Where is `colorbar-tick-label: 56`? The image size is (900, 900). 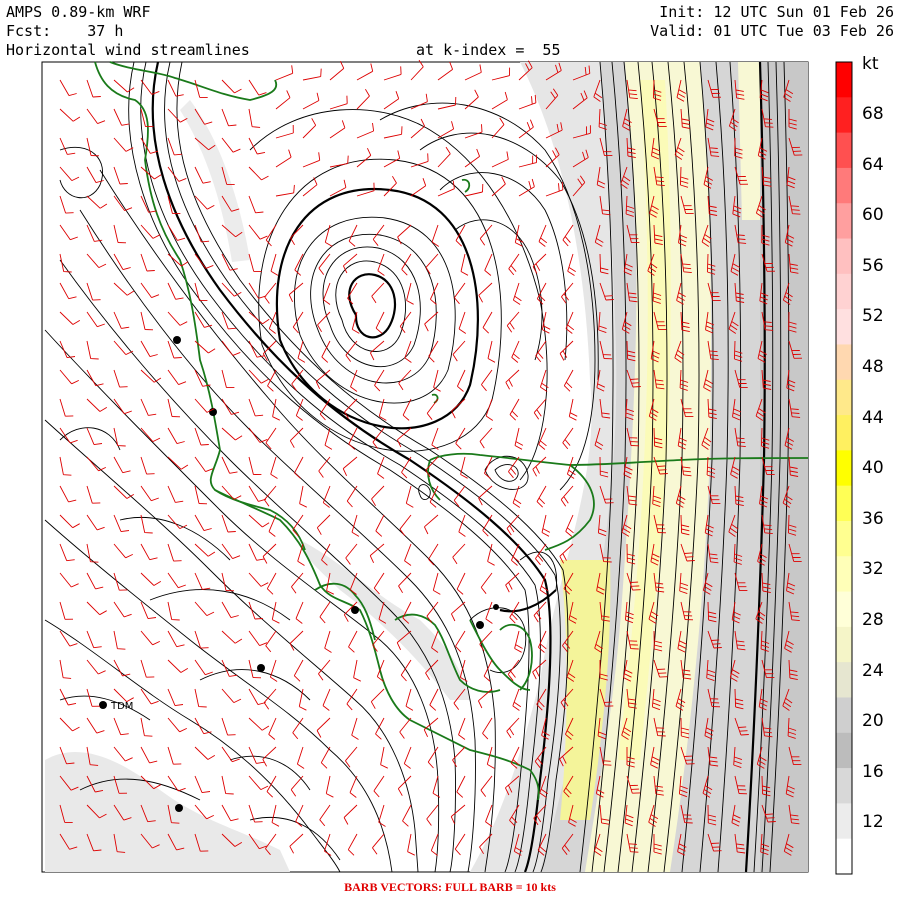 colorbar-tick-label: 56 is located at coordinates (873, 265).